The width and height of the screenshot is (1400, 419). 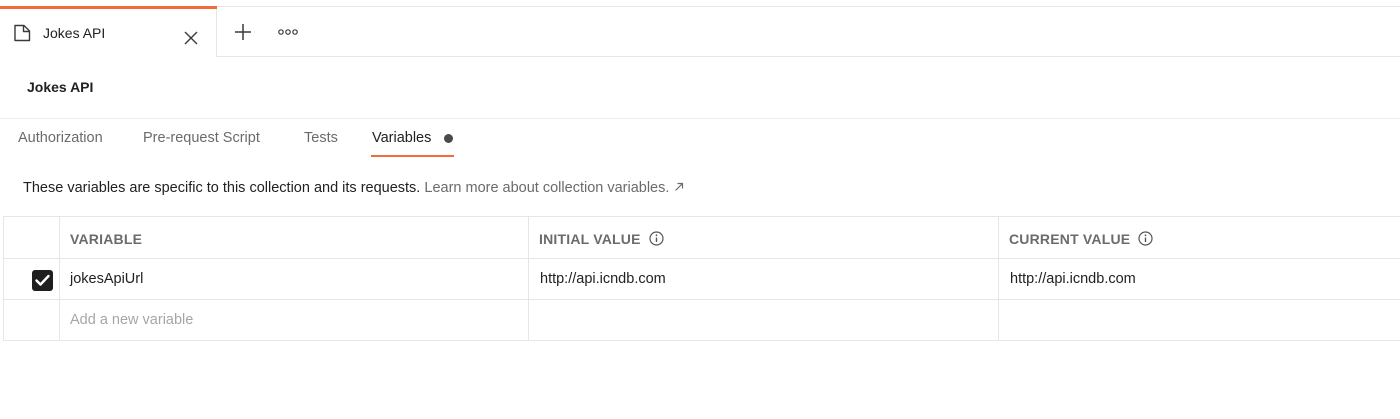 What do you see at coordinates (603, 279) in the screenshot?
I see `initial-value-cell: http://api.icndb.com` at bounding box center [603, 279].